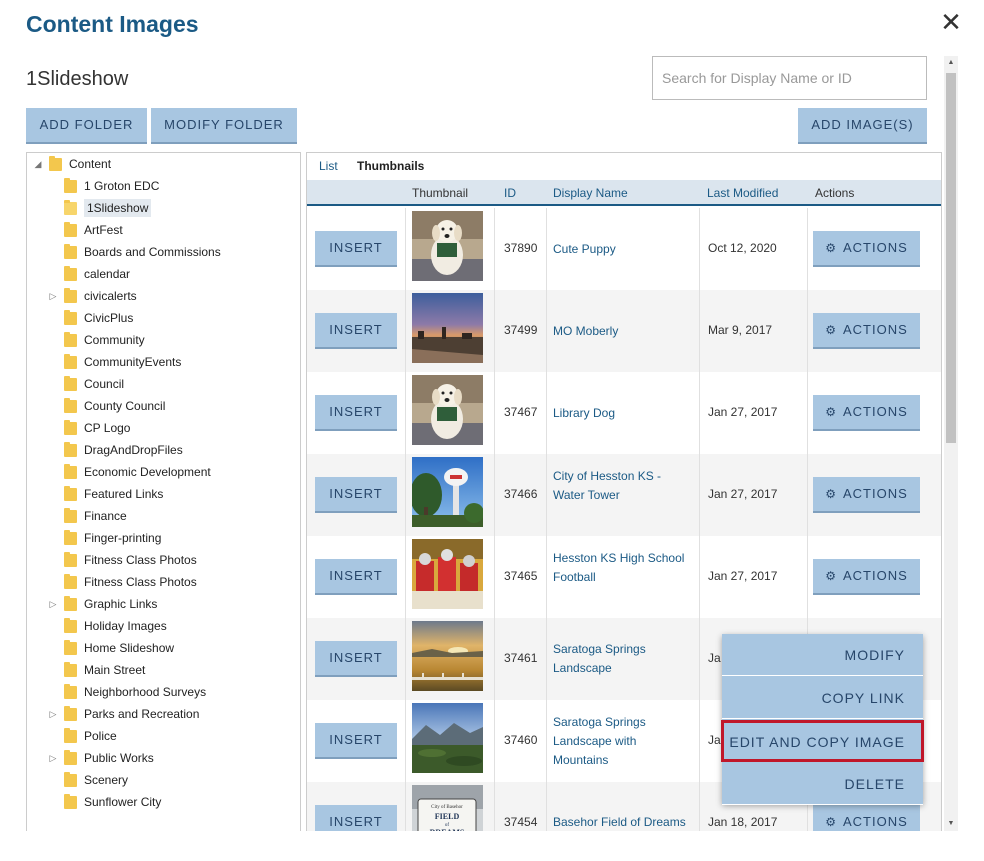 The image size is (984, 861). I want to click on search-input, so click(789, 78).